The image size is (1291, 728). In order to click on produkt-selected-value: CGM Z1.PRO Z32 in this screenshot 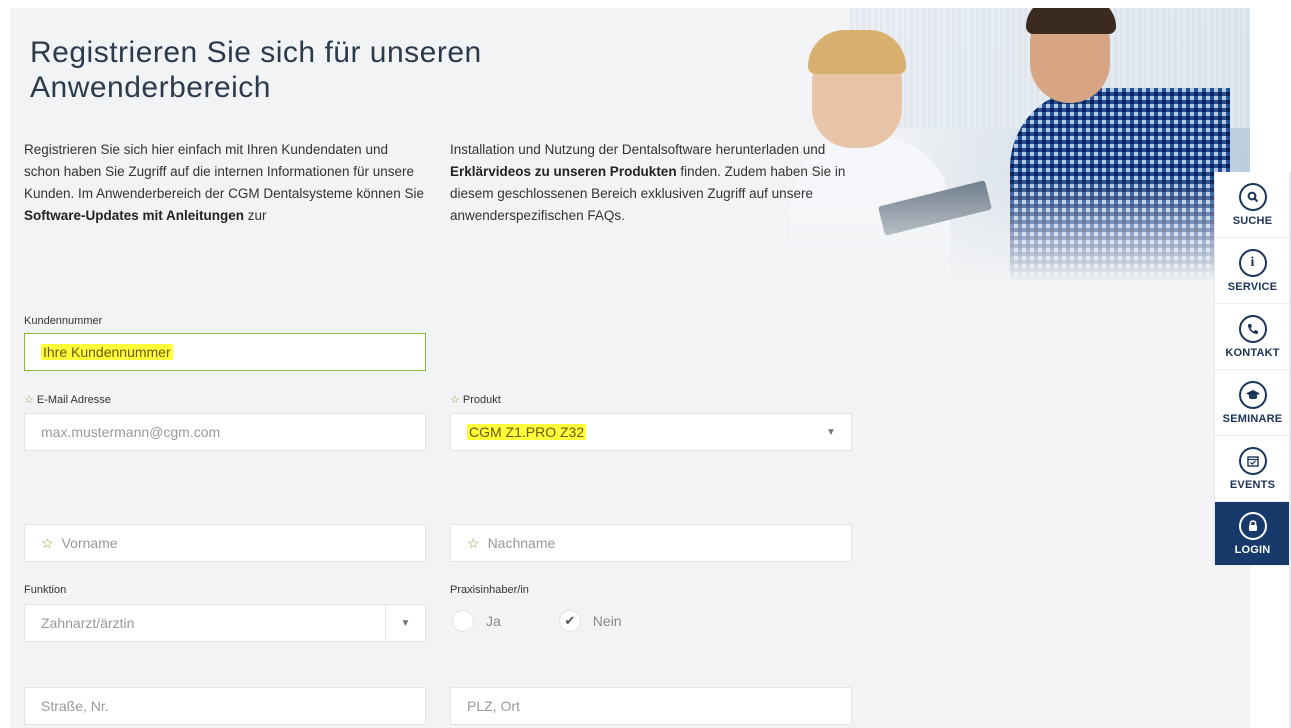, I will do `click(527, 432)`.